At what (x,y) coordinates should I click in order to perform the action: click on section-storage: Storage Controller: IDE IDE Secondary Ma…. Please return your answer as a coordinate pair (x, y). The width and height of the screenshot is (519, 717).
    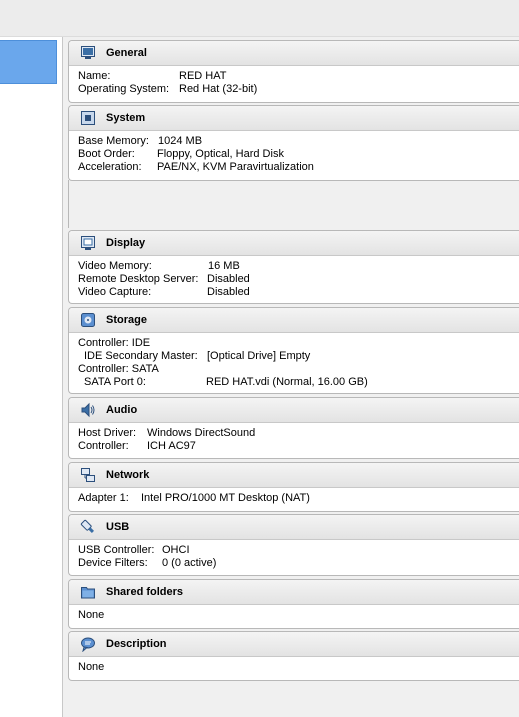
    Looking at the image, I should click on (293, 350).